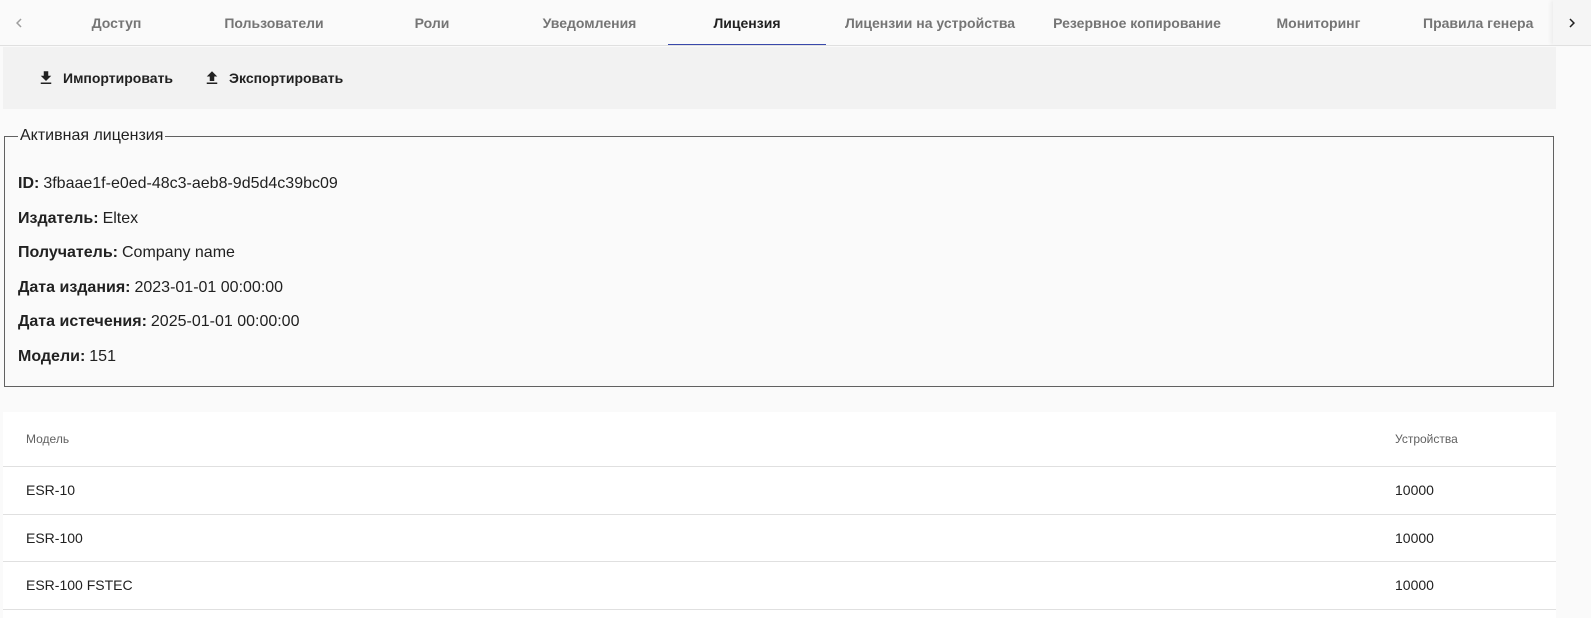 The image size is (1591, 618). I want to click on license-issuer-label: Издатель:, so click(58, 218).